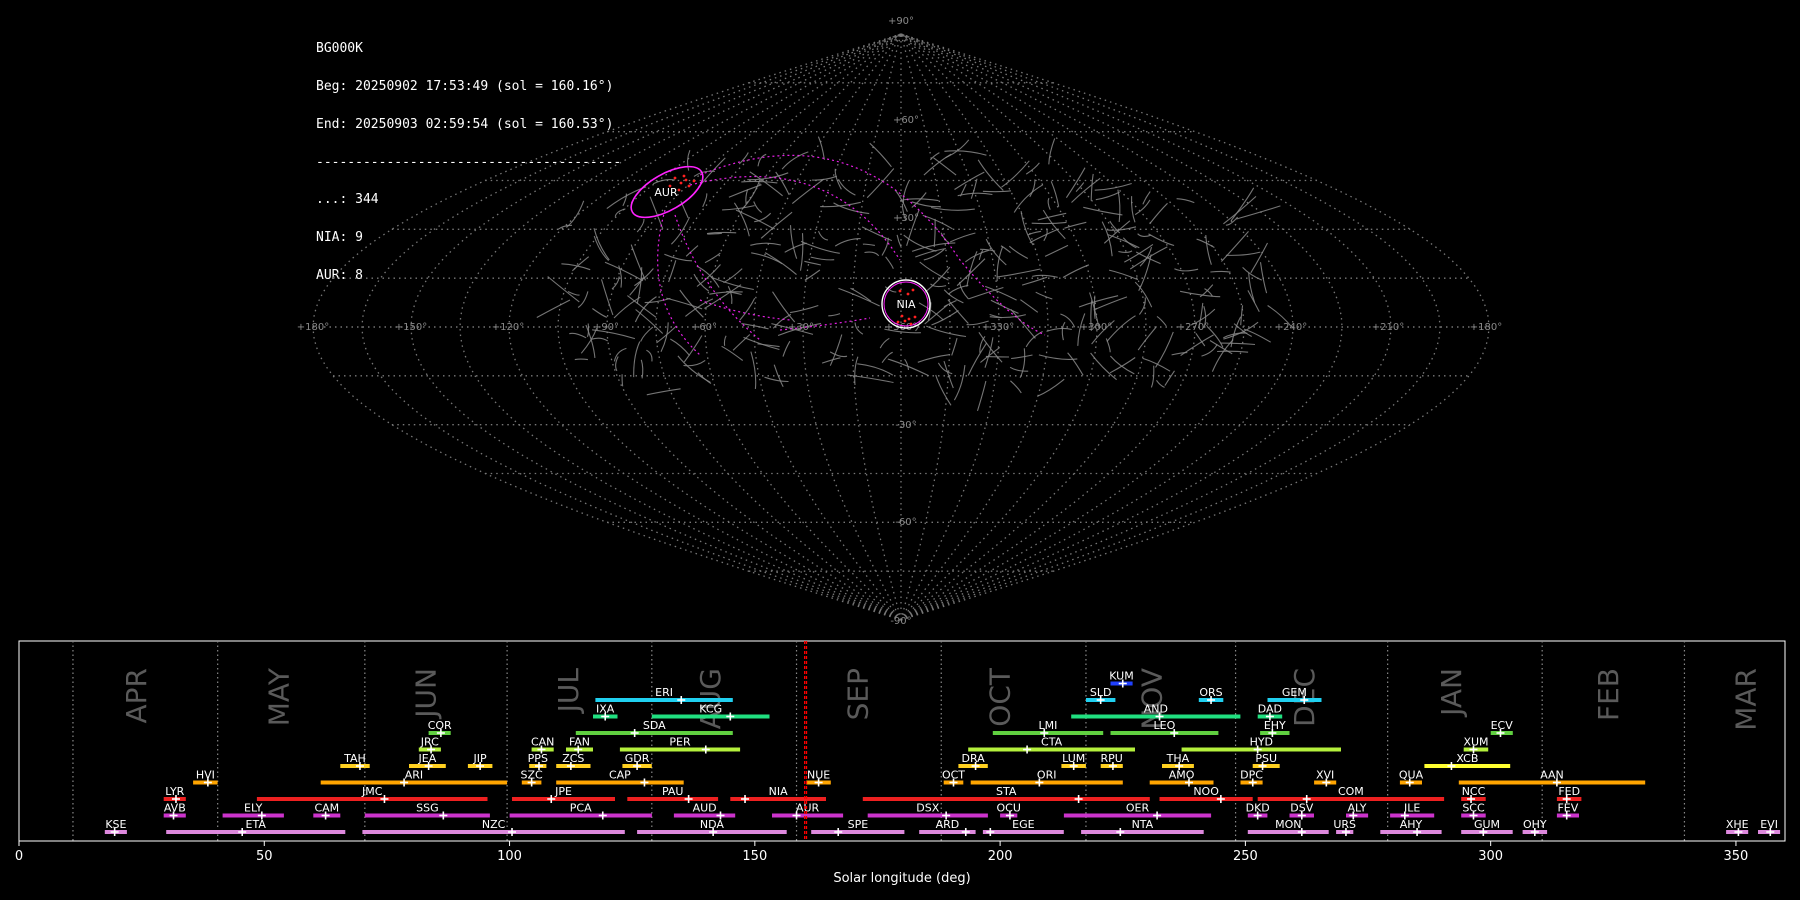  I want to click on shower-ncc: NCC, so click(1473, 794).